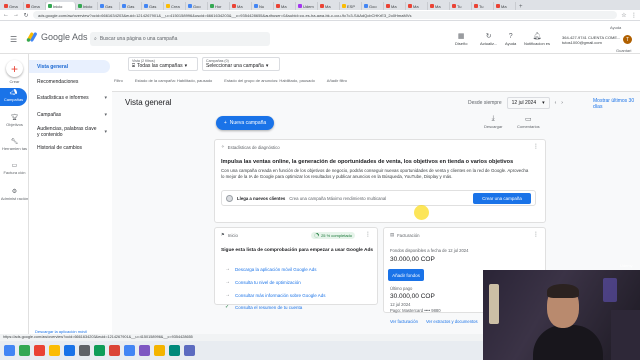 The height and width of the screenshot is (360, 640). Describe the element at coordinates (510, 39) in the screenshot. I see `help-button: ? Ayuda` at that location.